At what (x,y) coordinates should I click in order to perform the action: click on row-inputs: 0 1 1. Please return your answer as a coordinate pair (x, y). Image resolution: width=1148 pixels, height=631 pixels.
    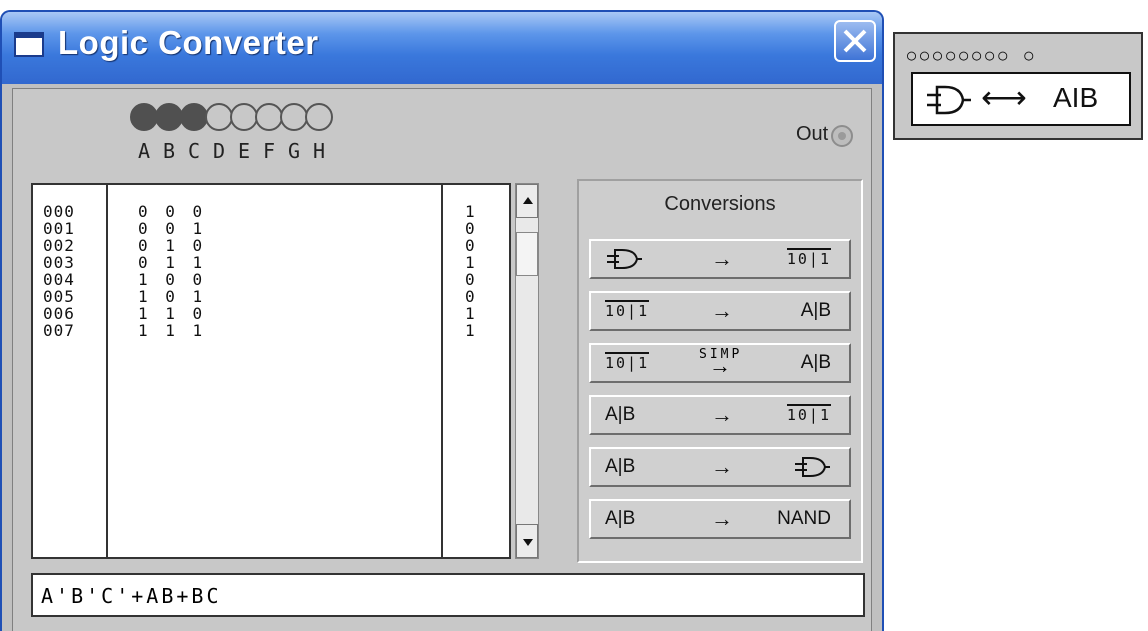
    Looking at the image, I should click on (170, 262).